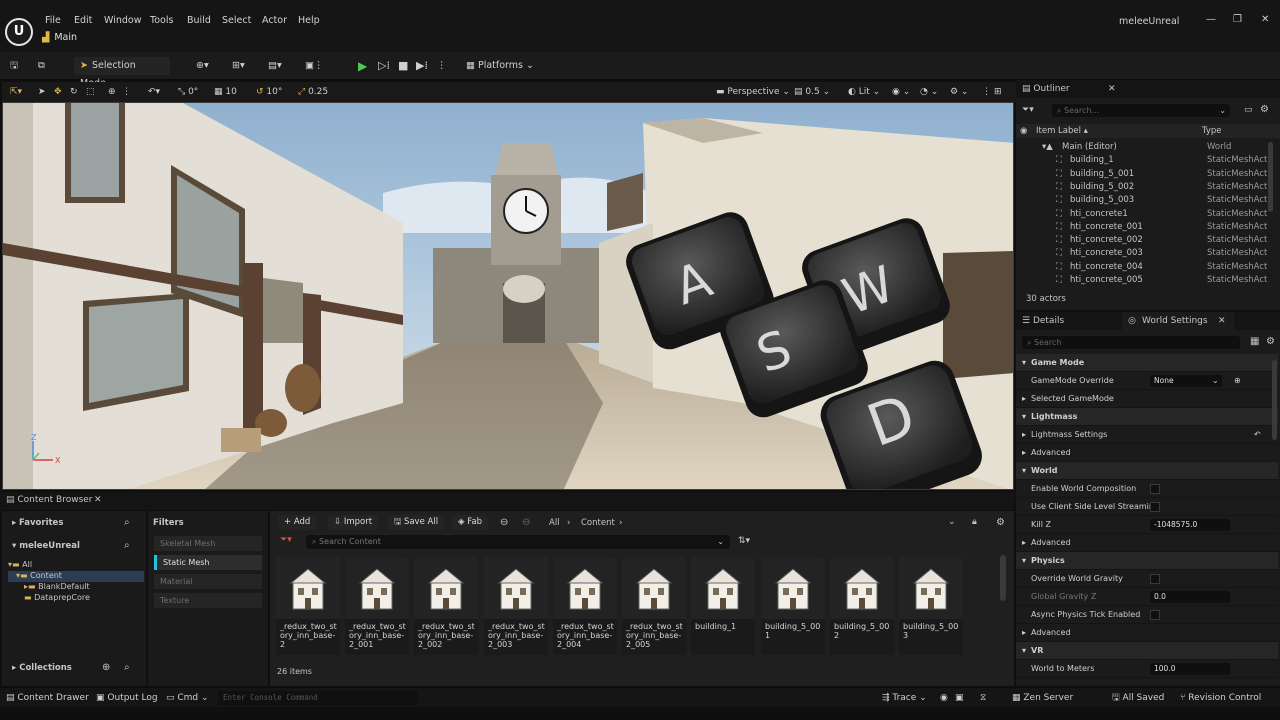 The image size is (1280, 720). I want to click on save-all-button: 🖫 Save All, so click(416, 522).